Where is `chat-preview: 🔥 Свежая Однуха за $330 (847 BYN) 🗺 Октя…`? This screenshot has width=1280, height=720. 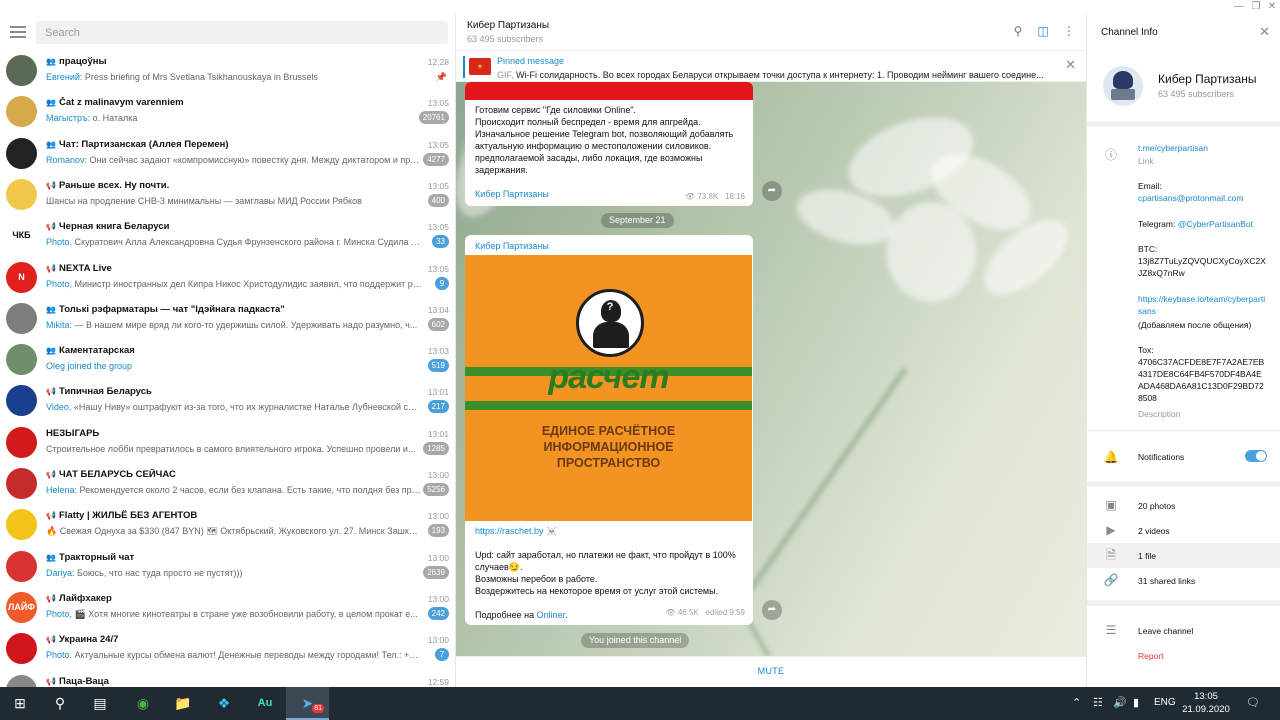 chat-preview: 🔥 Свежая Однуха за $330 (847 BYN) 🗺 Октя… is located at coordinates (234, 531).